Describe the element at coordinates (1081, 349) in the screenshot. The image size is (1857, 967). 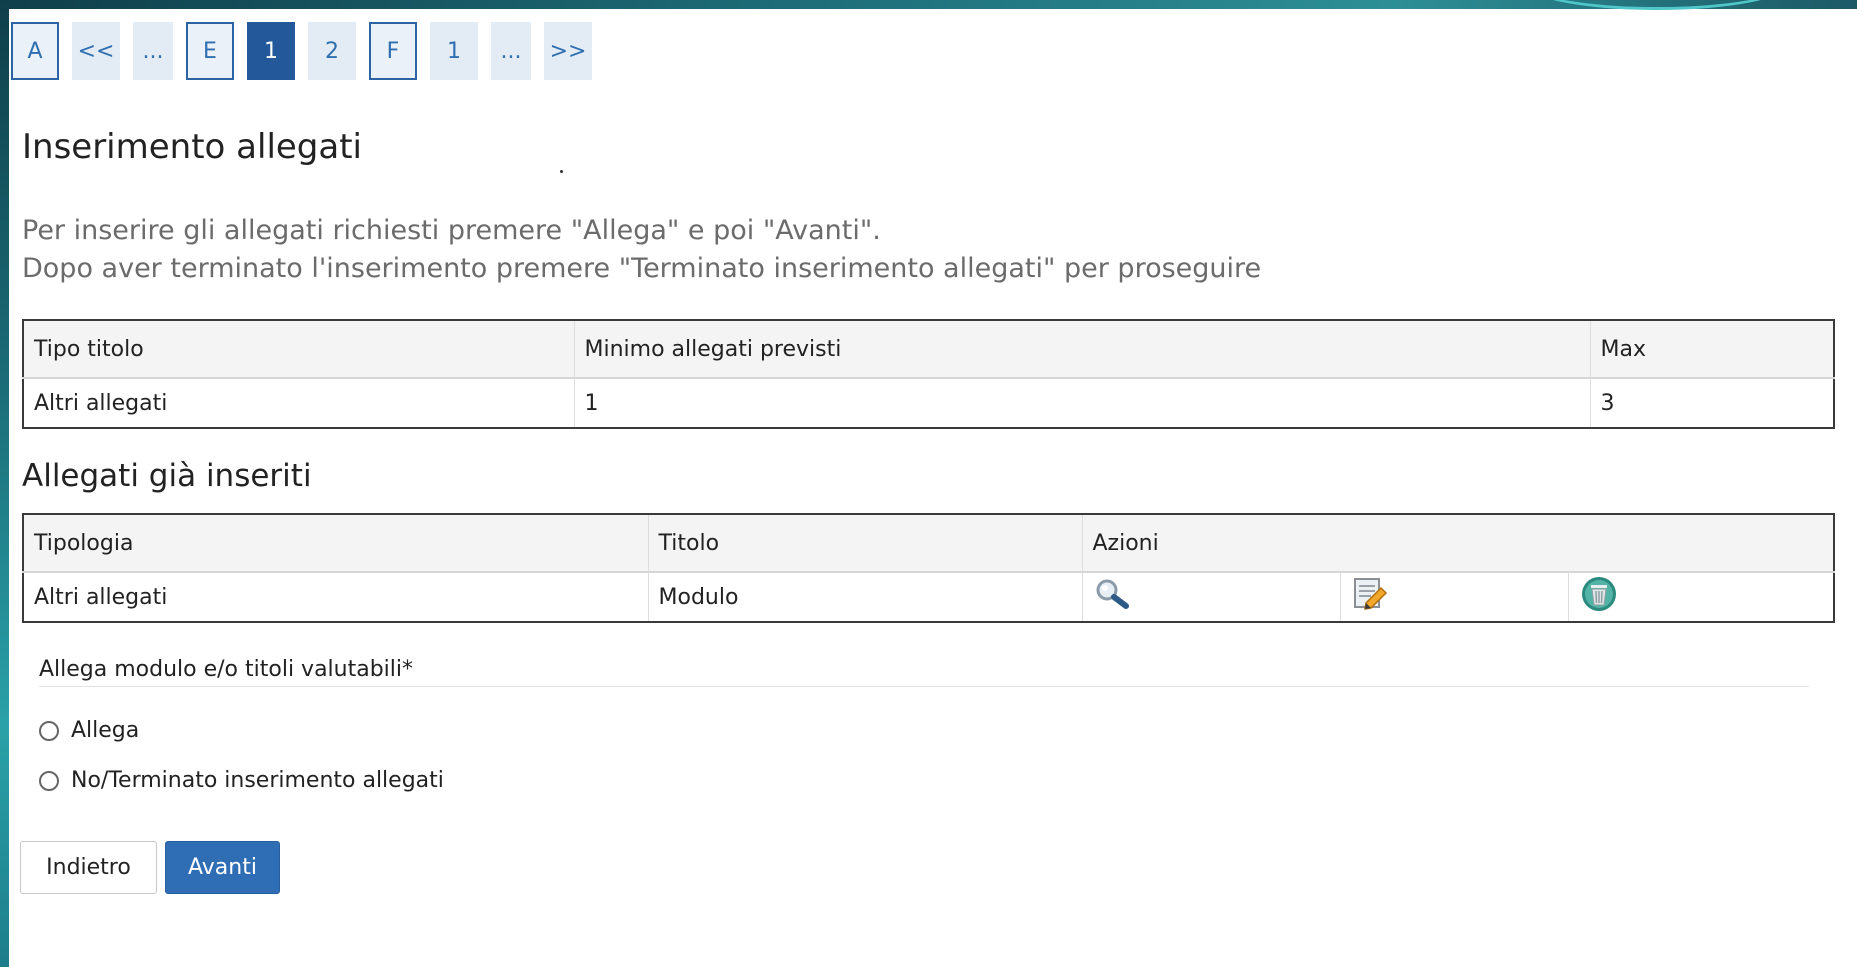
I see `col-header-minimo: Minimo allegati previsti` at that location.